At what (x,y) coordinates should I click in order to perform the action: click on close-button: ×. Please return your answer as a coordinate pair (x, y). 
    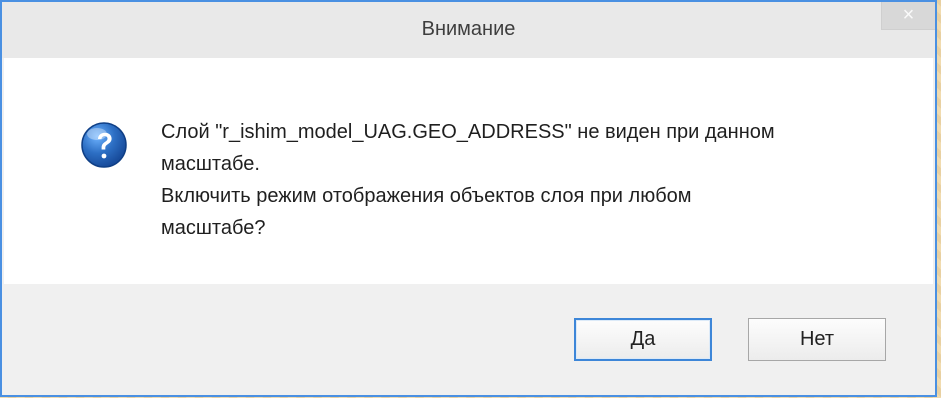
    Looking at the image, I should click on (908, 16).